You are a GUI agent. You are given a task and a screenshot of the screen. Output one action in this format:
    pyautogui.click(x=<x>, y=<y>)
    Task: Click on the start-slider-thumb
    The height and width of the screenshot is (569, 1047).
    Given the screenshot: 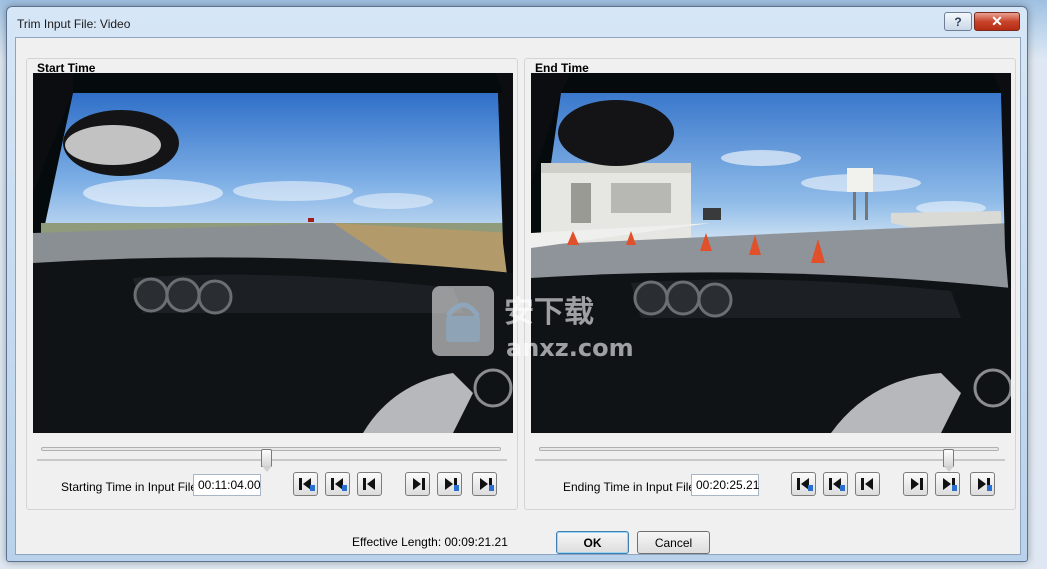 What is the action you would take?
    pyautogui.click(x=266, y=460)
    